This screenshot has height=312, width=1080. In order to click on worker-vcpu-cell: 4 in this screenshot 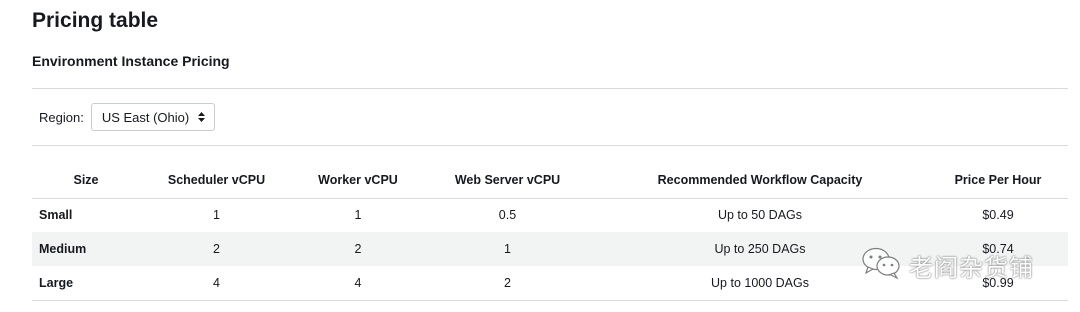, I will do `click(358, 283)`.